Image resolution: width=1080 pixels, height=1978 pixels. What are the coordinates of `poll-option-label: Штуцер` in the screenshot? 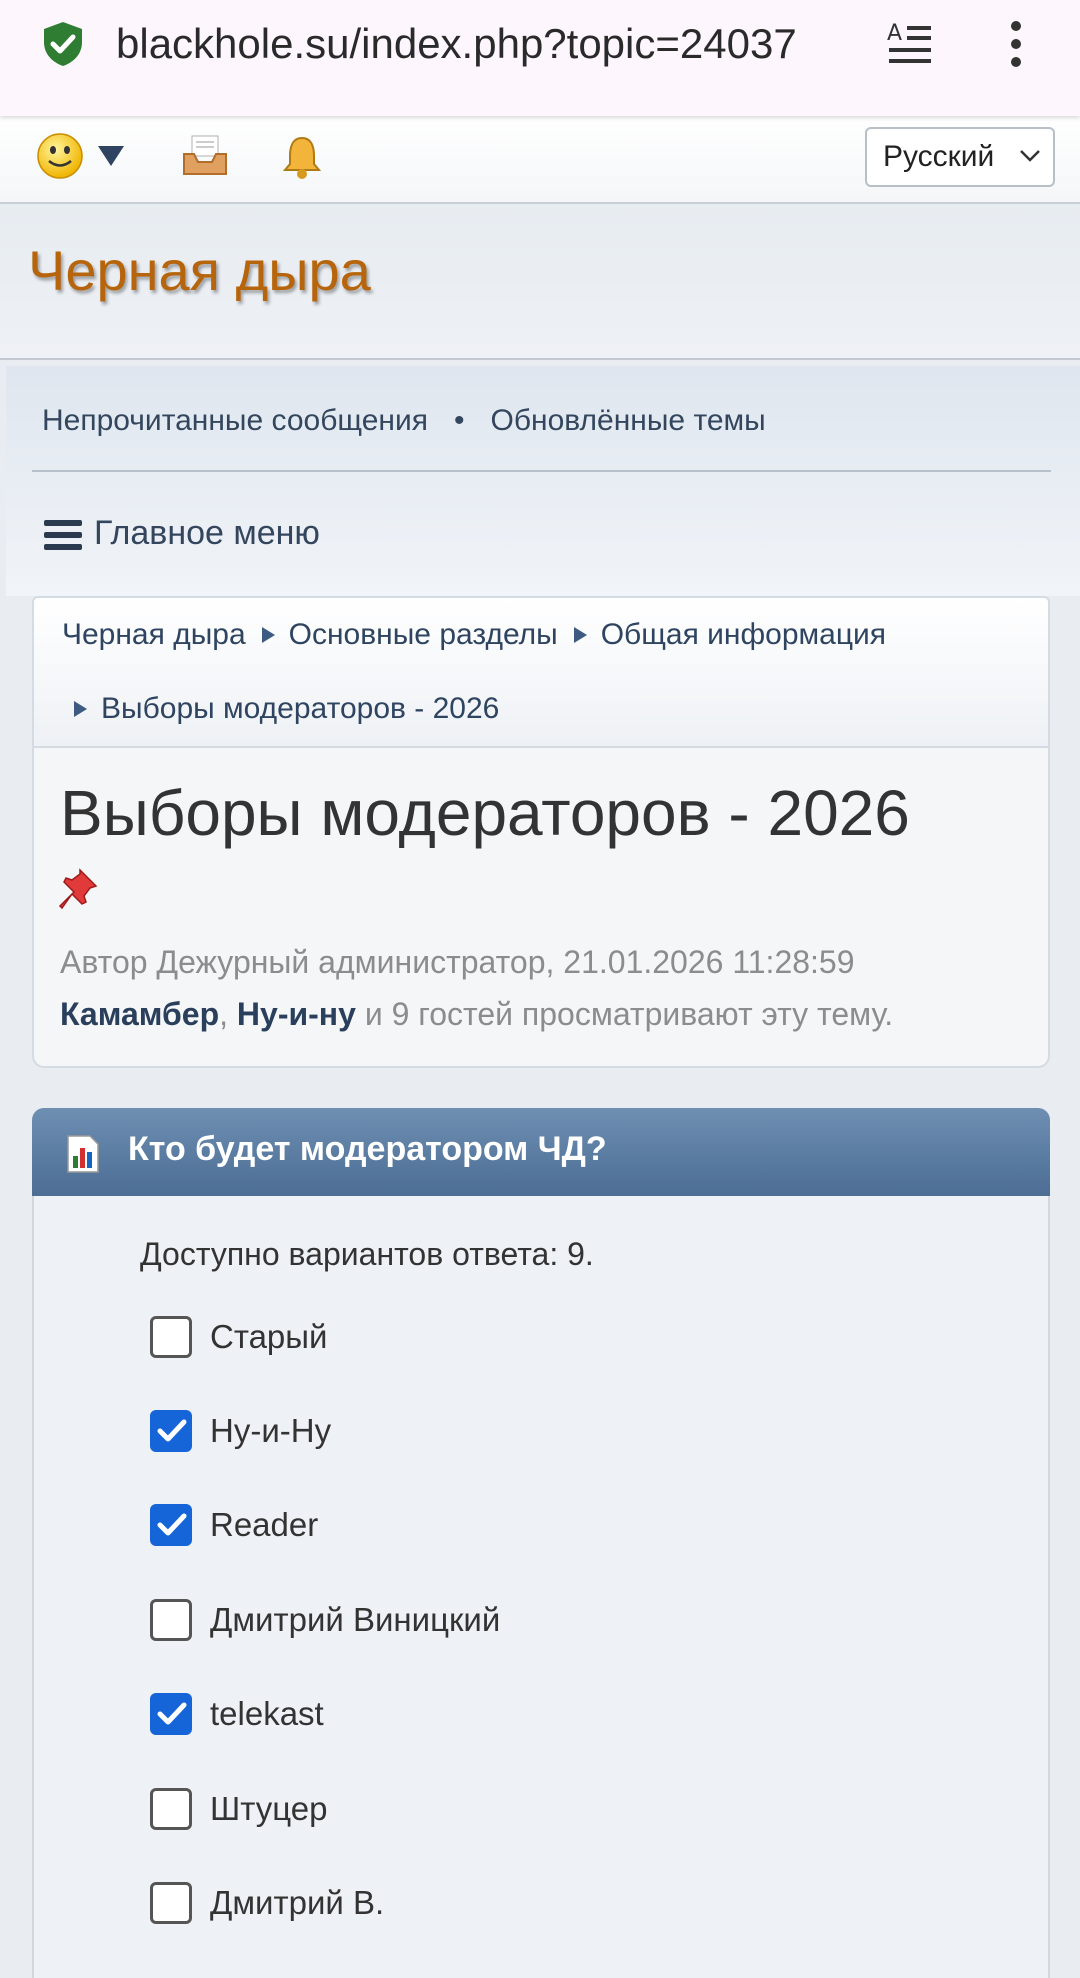 It's located at (268, 1809).